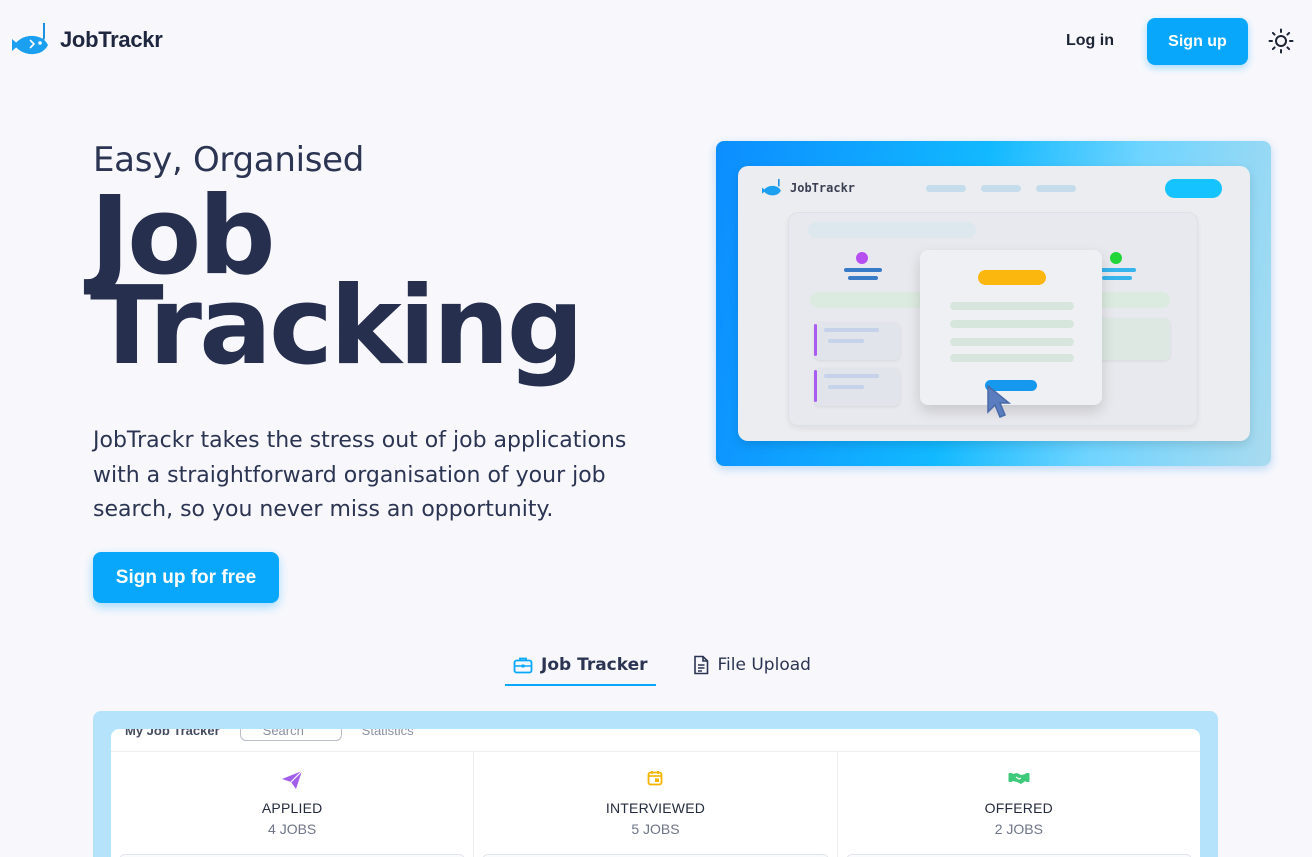  What do you see at coordinates (764, 665) in the screenshot?
I see `tab-label: File Upload` at bounding box center [764, 665].